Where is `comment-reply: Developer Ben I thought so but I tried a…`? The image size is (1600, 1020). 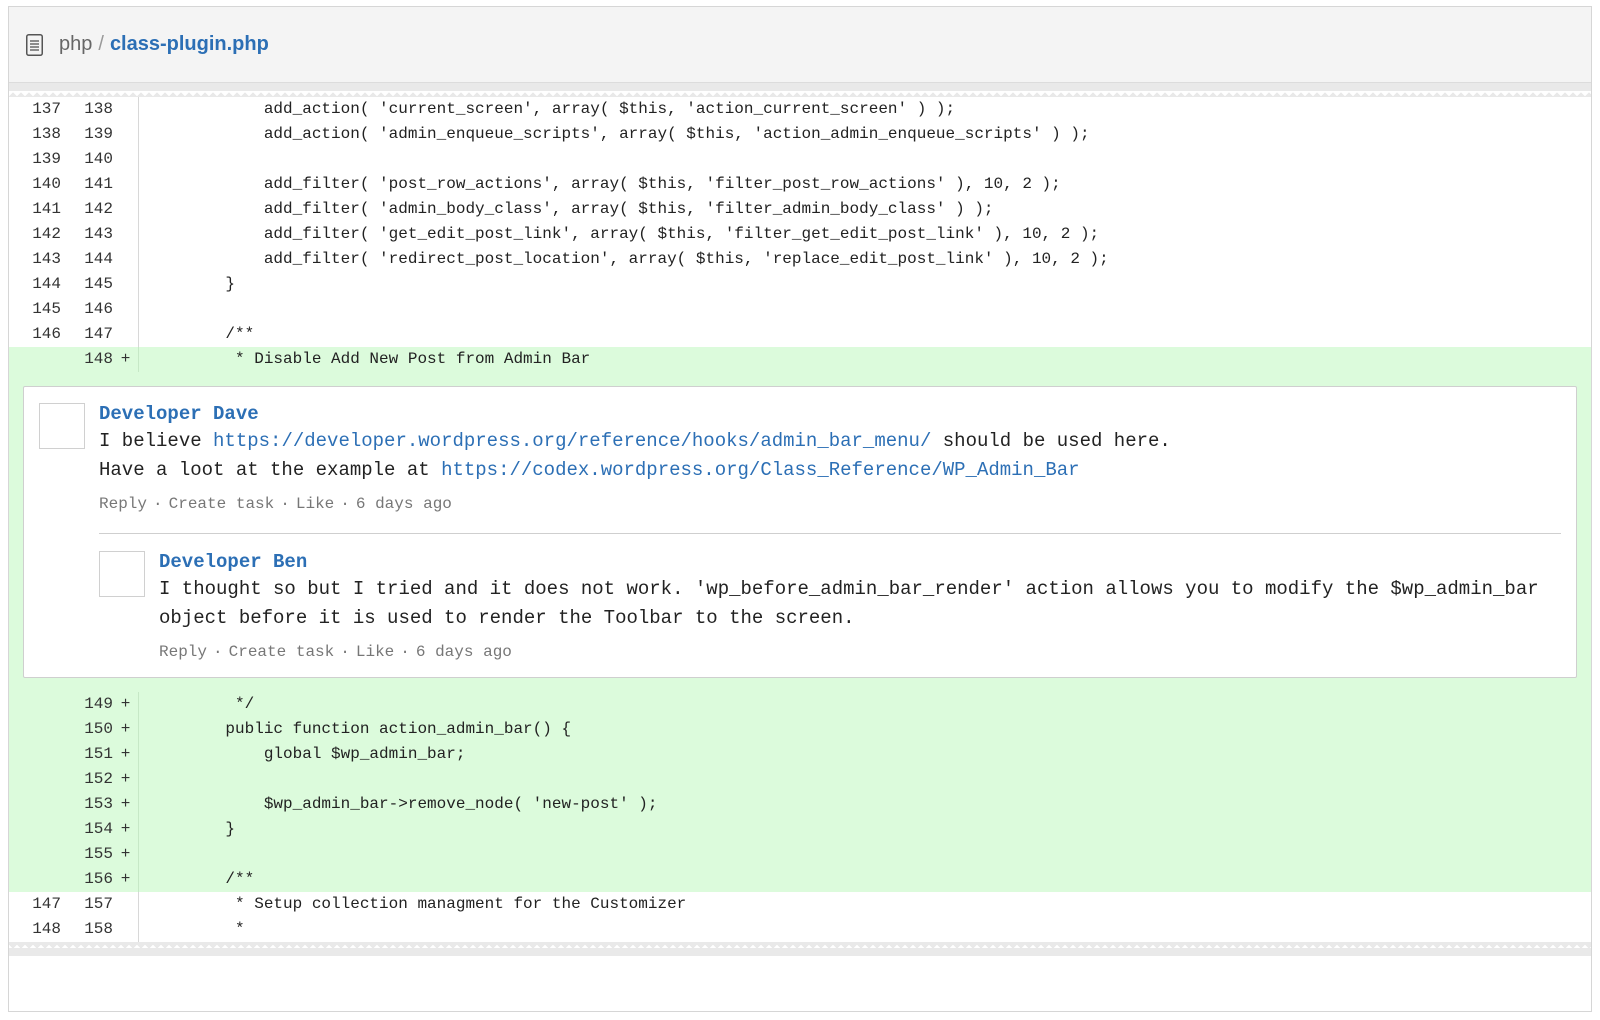 comment-reply: Developer Ben I thought so but I tried a… is located at coordinates (830, 606).